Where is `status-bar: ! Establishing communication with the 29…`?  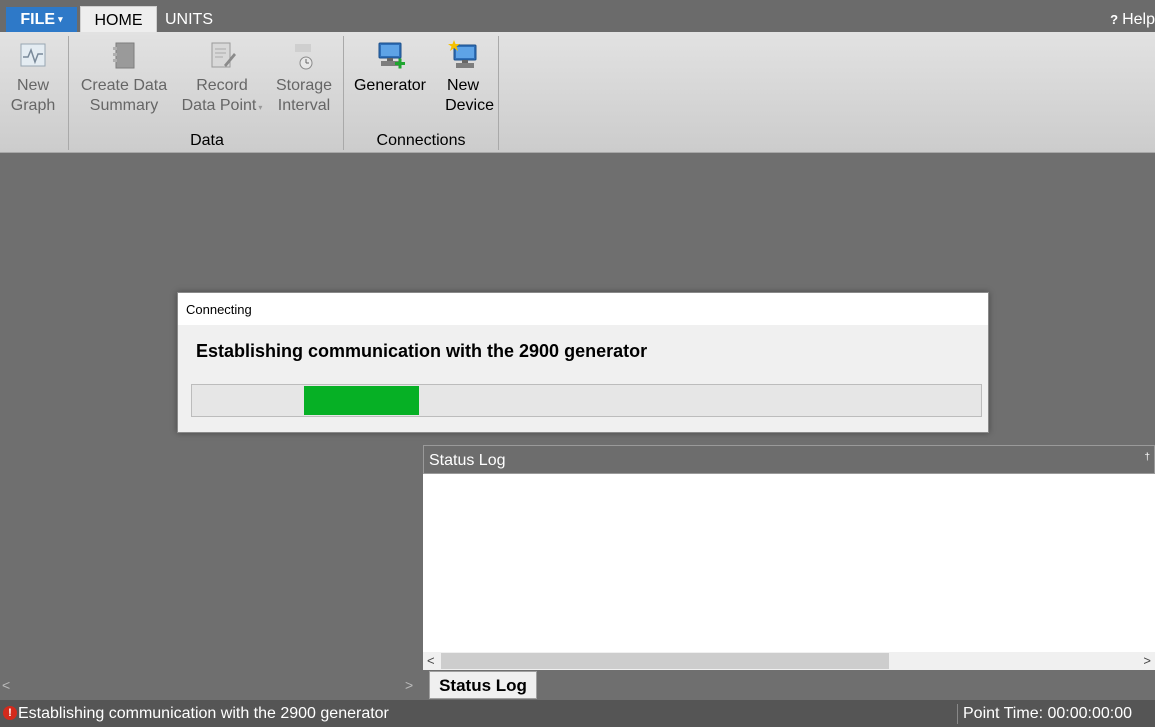
status-bar: ! Establishing communication with the 29… is located at coordinates (577, 713).